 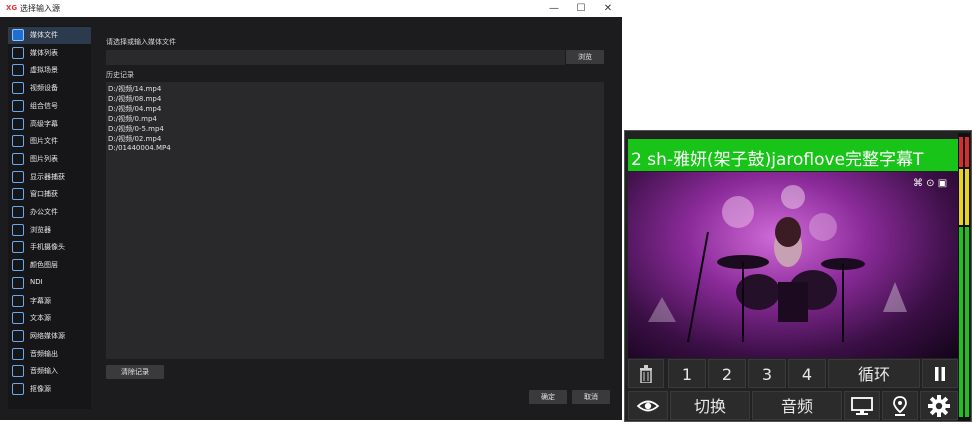 What do you see at coordinates (134, 109) in the screenshot?
I see `history-item: D:/视频/04.mp4` at bounding box center [134, 109].